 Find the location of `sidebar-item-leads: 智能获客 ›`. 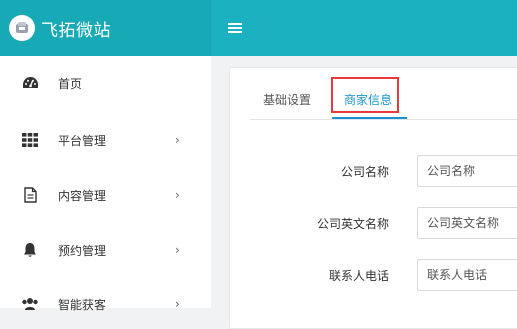

sidebar-item-leads: 智能获客 › is located at coordinates (105, 304).